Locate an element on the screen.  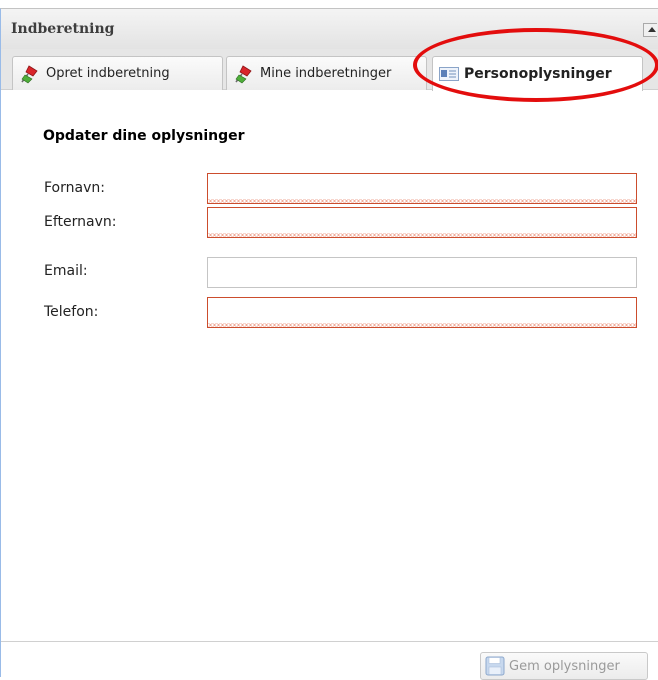
floppy-disk-icon is located at coordinates (495, 666).